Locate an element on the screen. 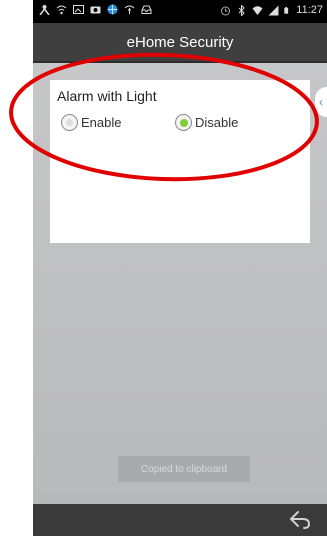 The width and height of the screenshot is (327, 536). disable-radio is located at coordinates (183, 122).